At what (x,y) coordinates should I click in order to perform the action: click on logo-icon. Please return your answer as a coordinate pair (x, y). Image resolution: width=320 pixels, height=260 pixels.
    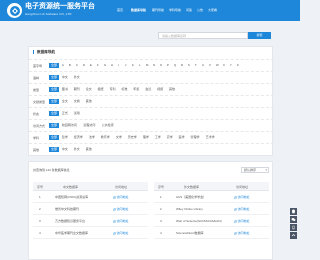
    Looking at the image, I should click on (14, 10).